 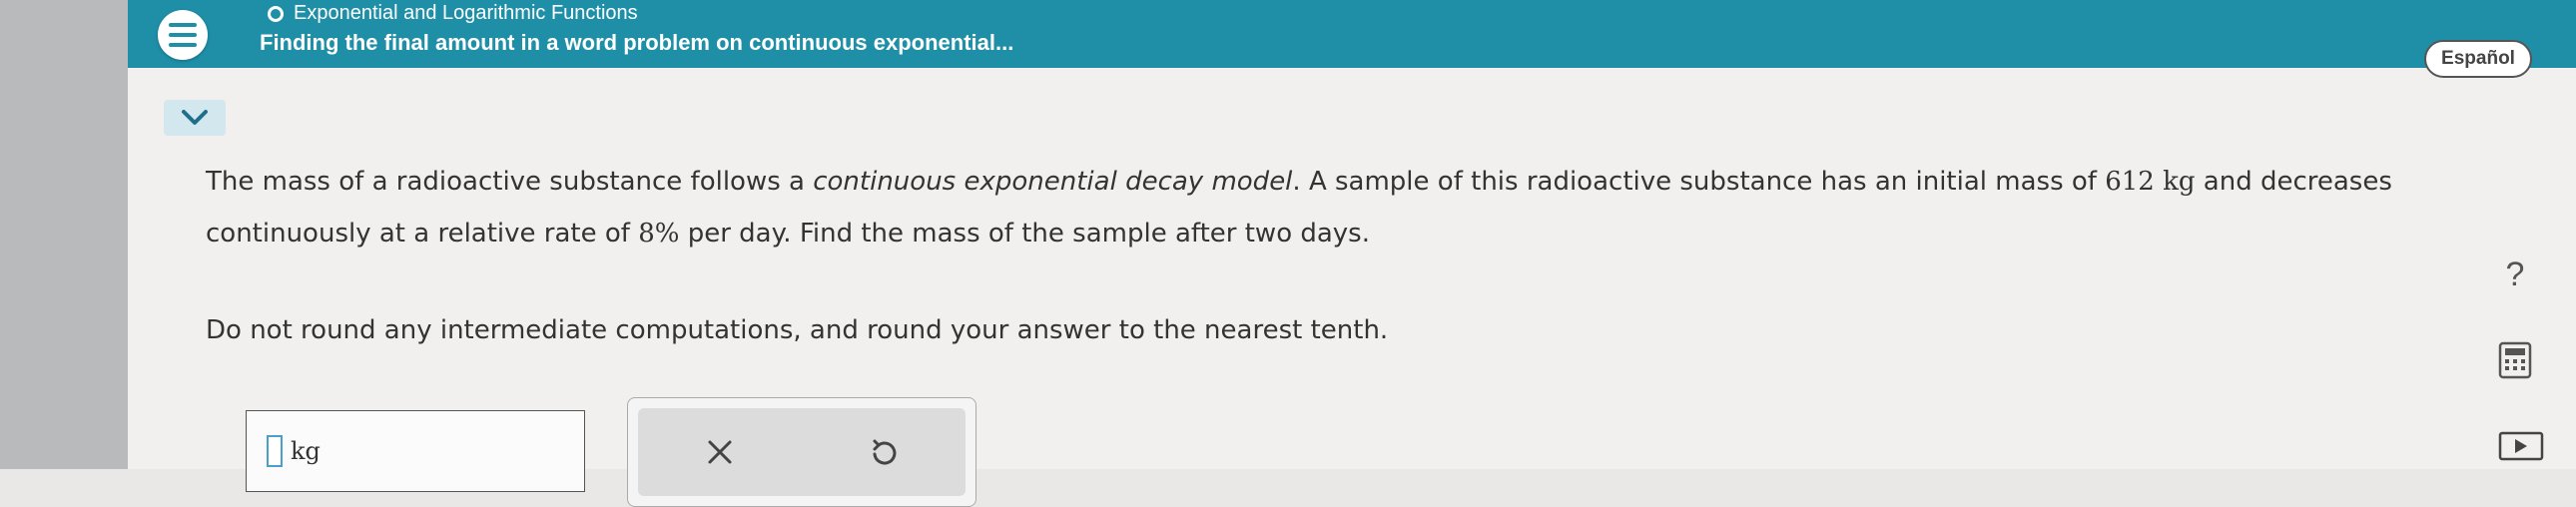 I want to click on decay-rate: 8%, so click(x=659, y=234).